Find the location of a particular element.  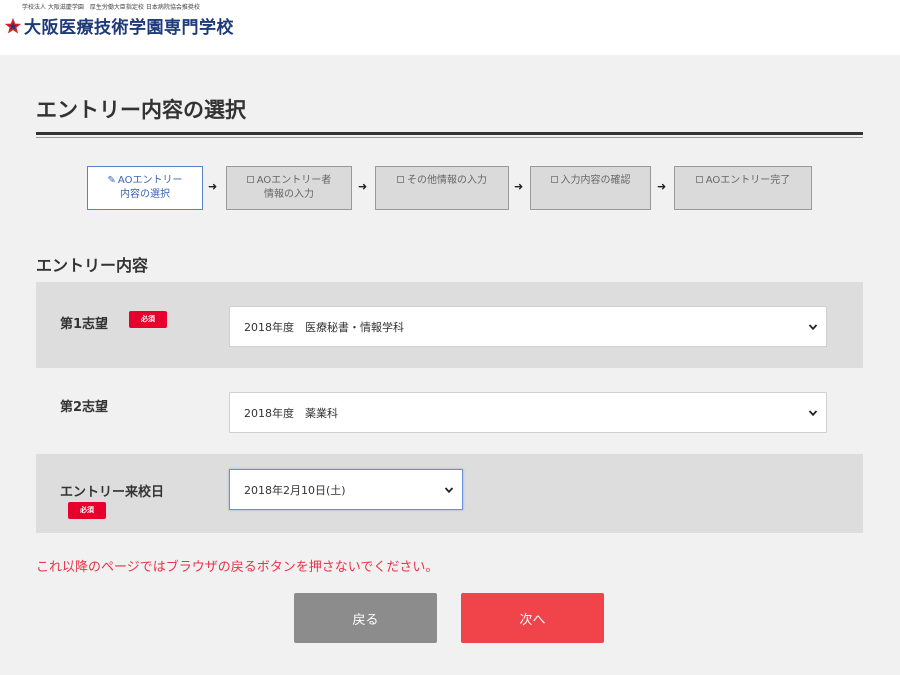

title-divider-thin is located at coordinates (449, 137).